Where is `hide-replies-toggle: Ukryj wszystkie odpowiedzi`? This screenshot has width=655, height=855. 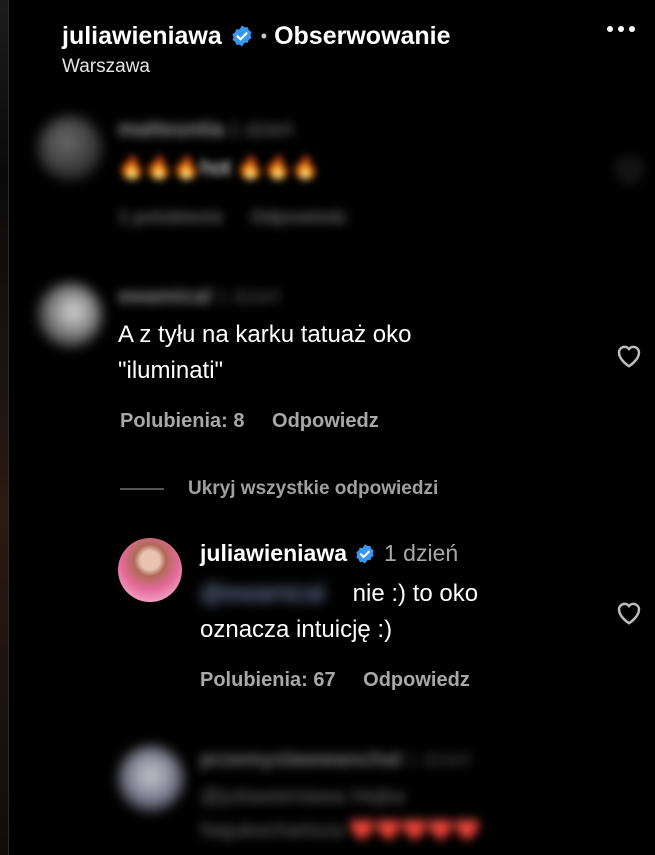
hide-replies-toggle: Ukryj wszystkie odpowiedzi is located at coordinates (279, 489).